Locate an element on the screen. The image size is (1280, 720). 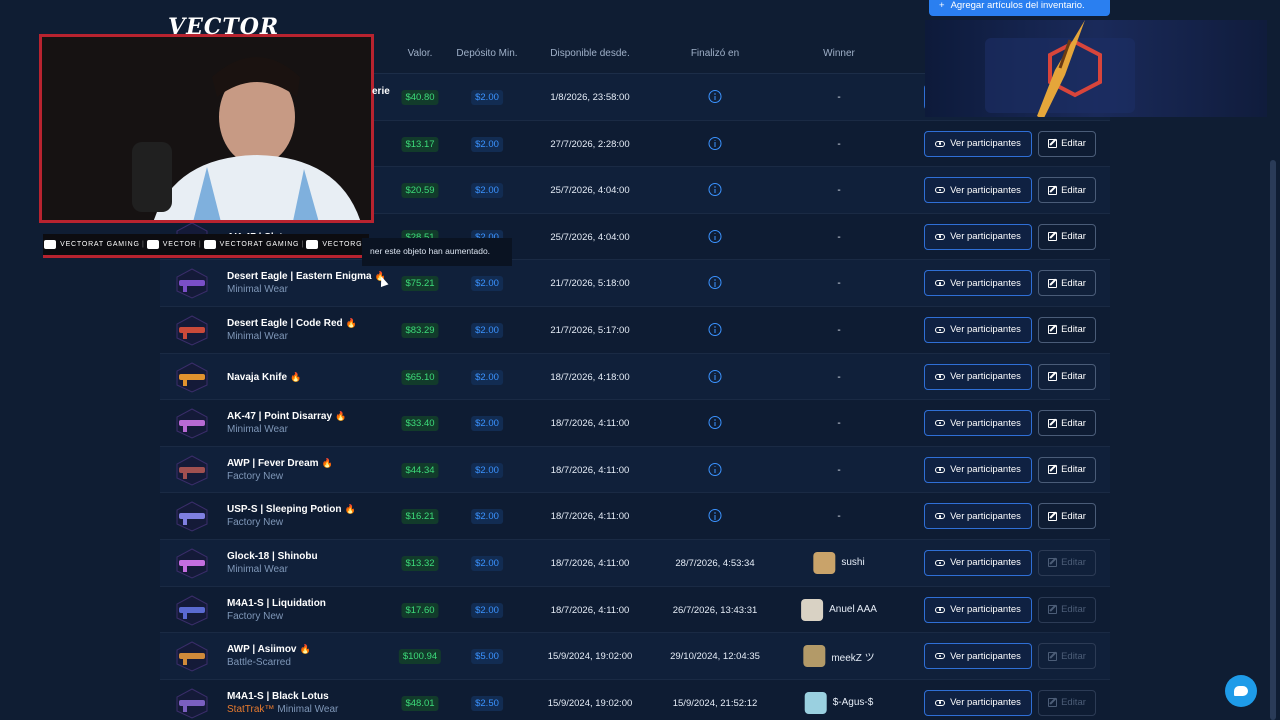
youtube-link: VECTORAT GAMING is located at coordinates (92, 244).